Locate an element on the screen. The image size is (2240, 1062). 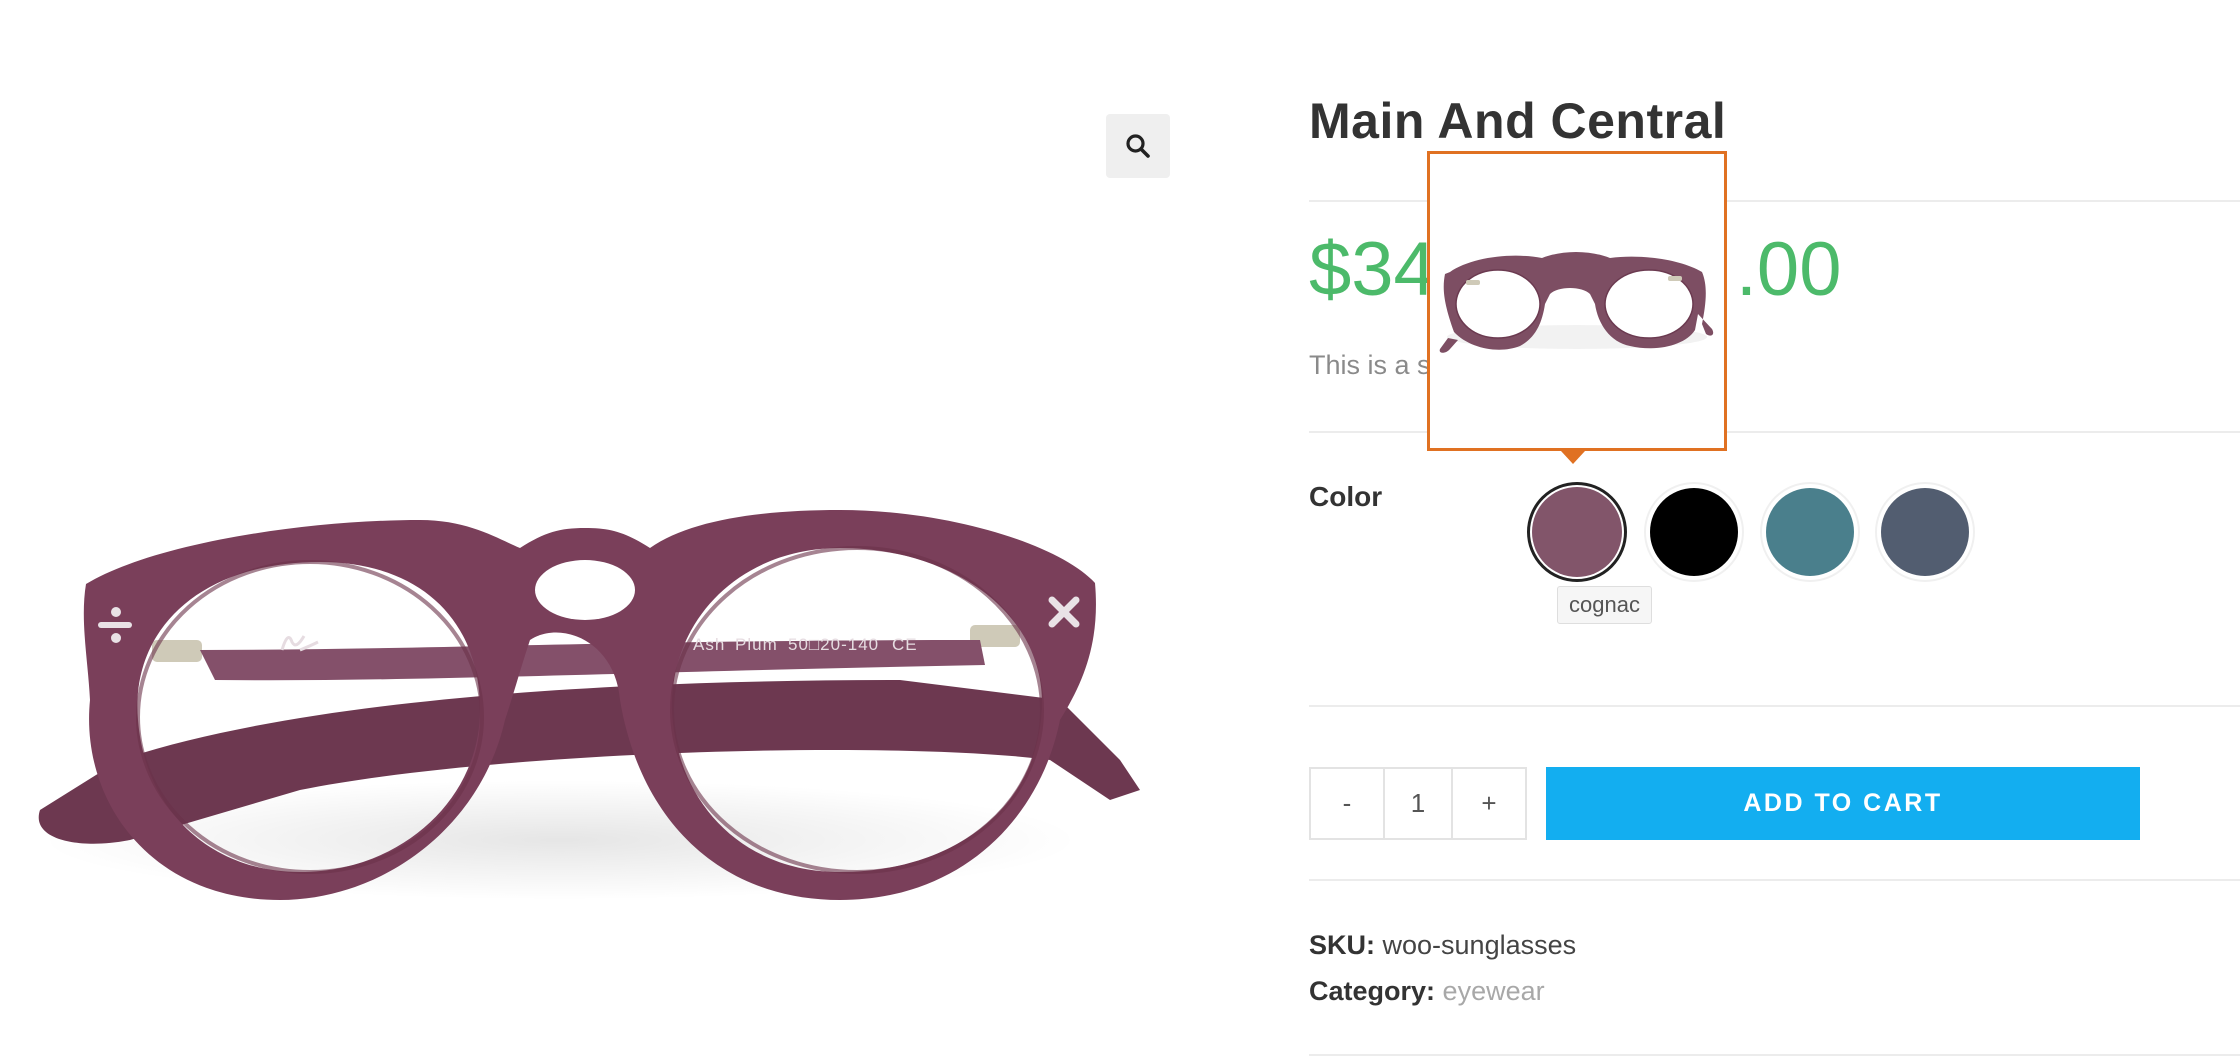
signature-mark is located at coordinates (299, 643).